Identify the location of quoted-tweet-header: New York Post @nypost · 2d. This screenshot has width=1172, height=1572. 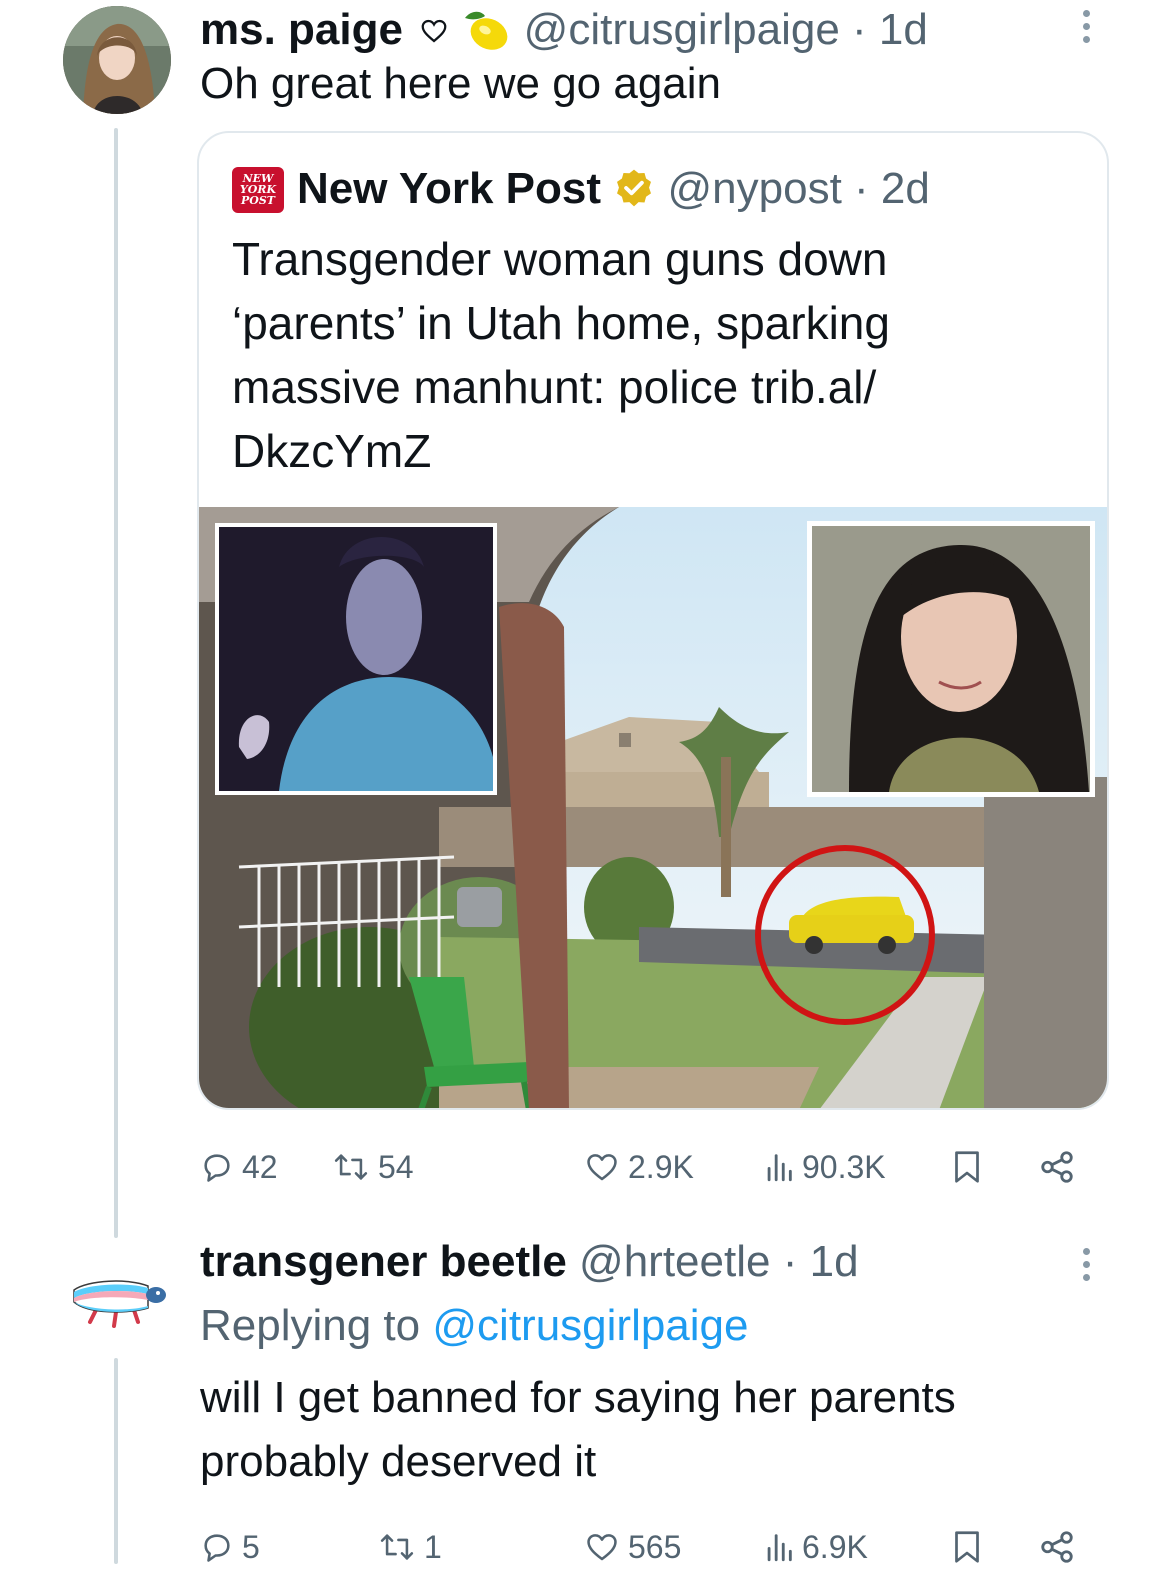
(613, 189).